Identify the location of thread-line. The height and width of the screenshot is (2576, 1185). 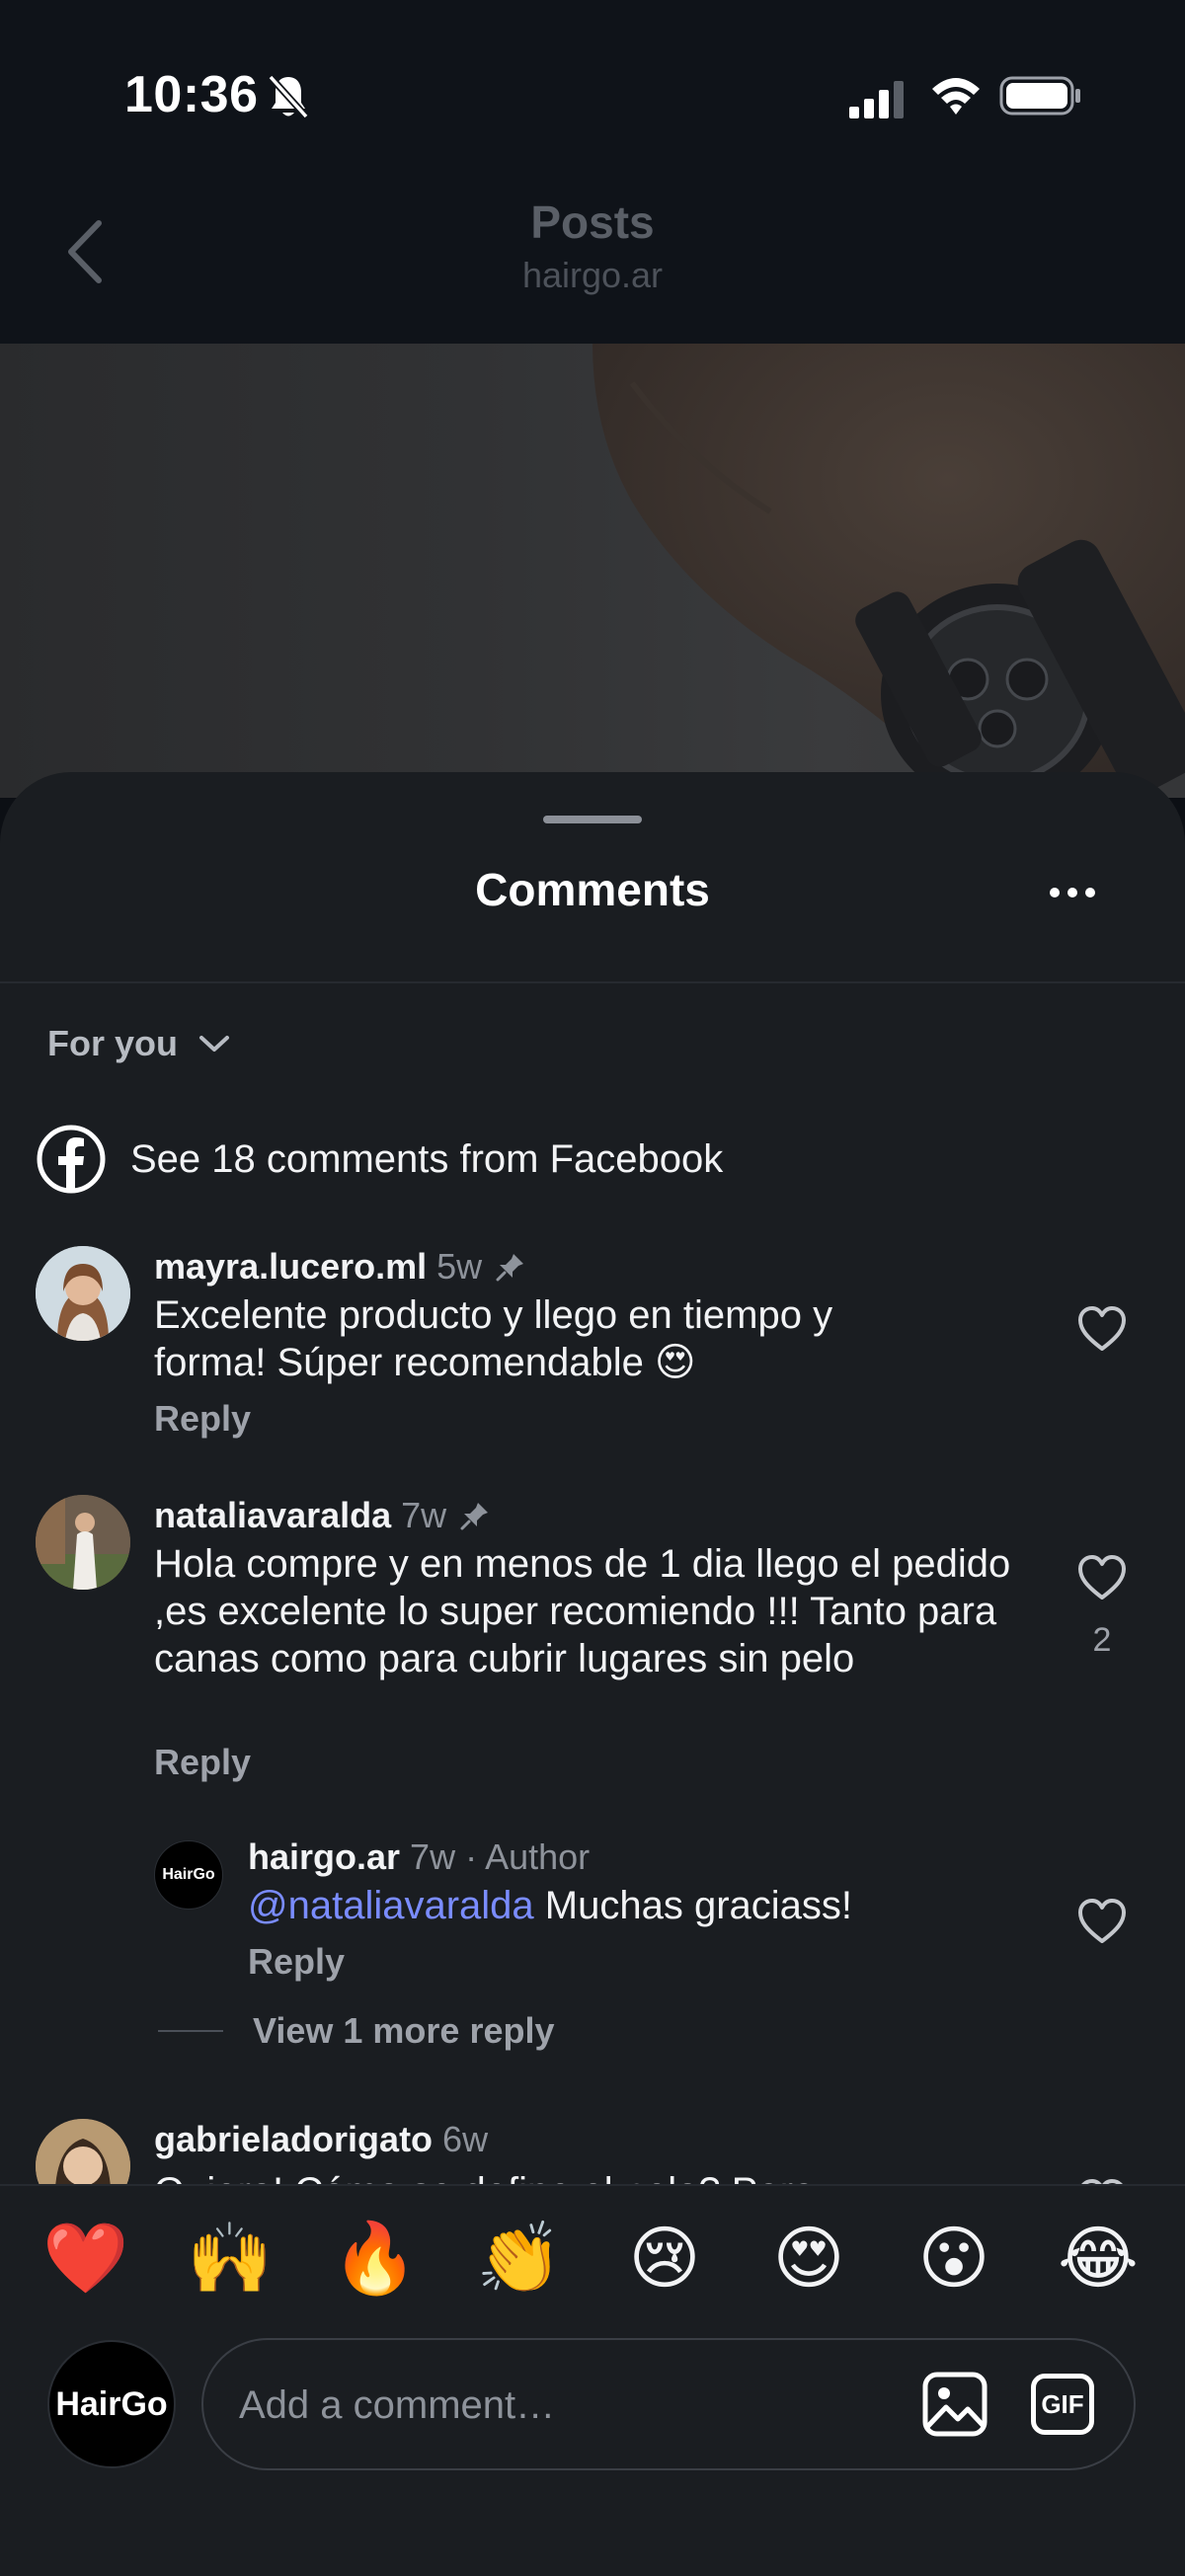
(191, 2031).